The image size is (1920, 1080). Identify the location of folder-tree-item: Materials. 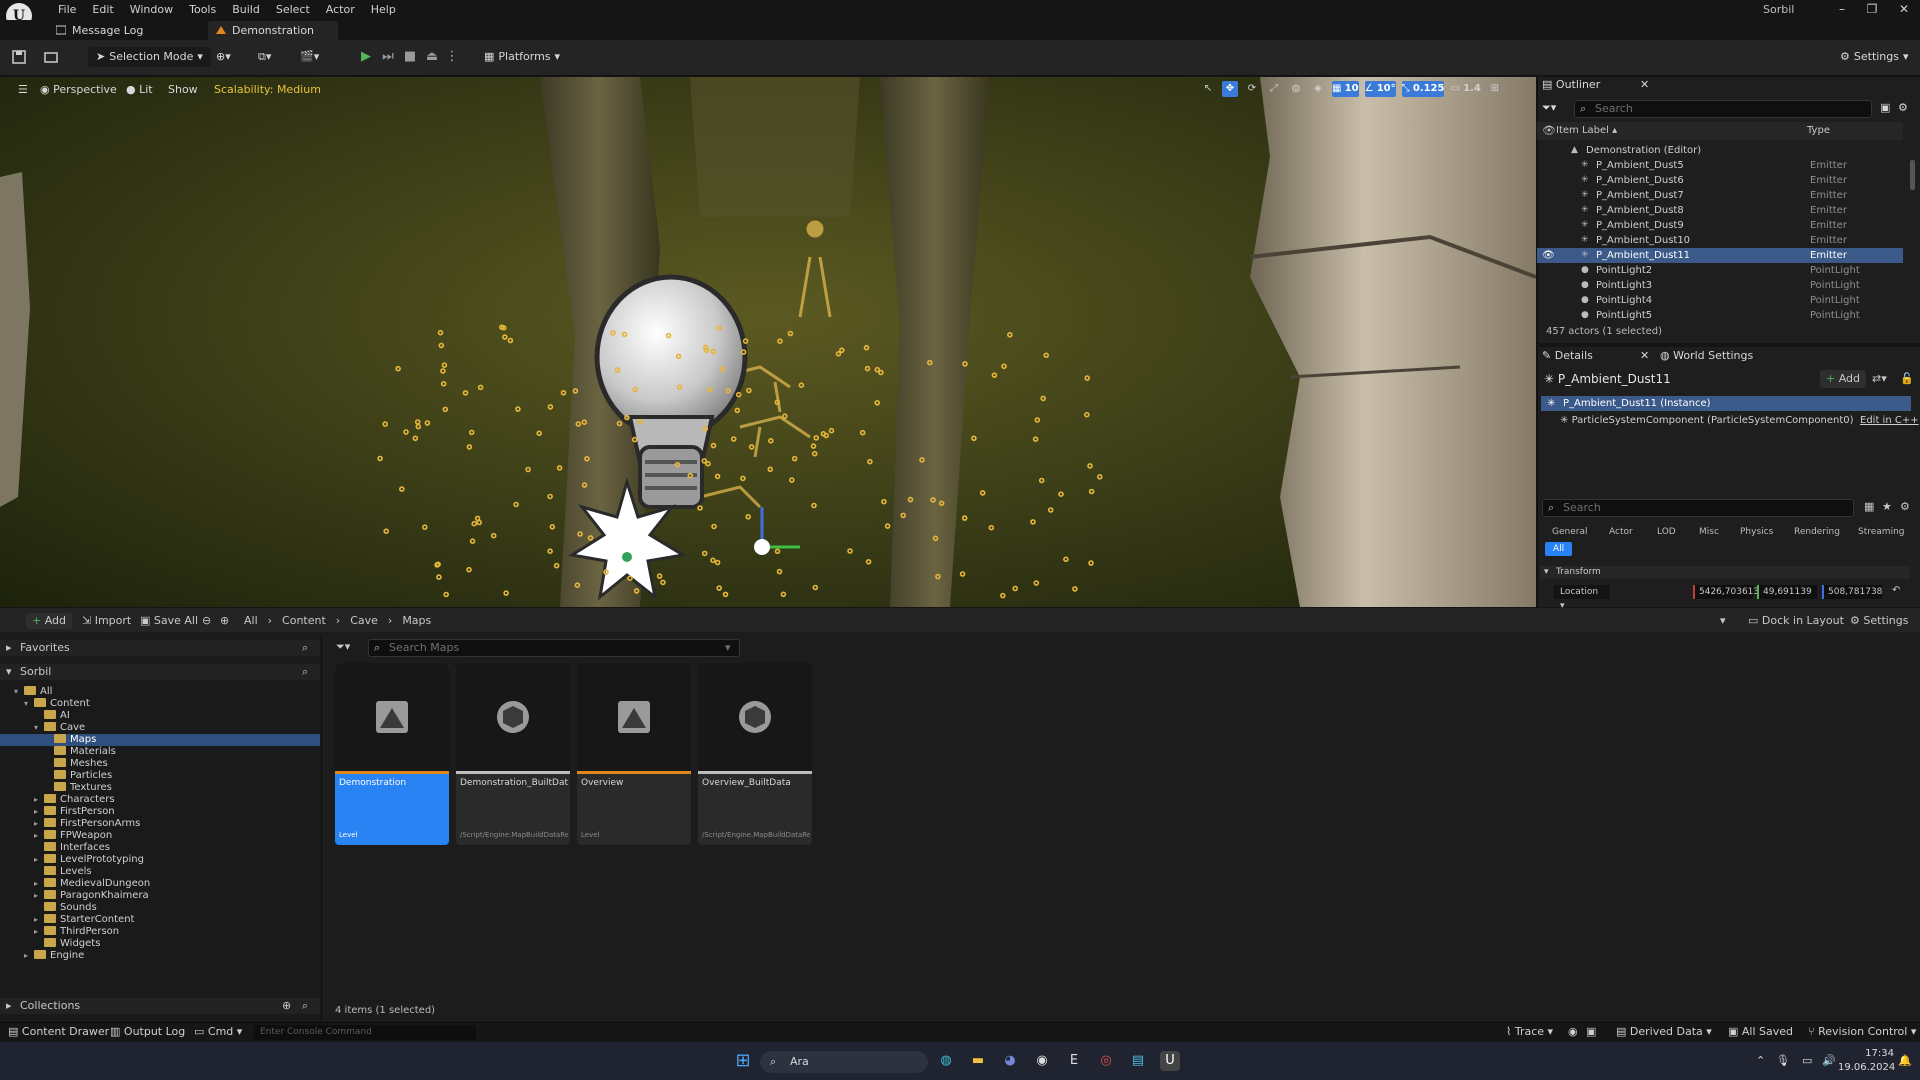
(58, 752).